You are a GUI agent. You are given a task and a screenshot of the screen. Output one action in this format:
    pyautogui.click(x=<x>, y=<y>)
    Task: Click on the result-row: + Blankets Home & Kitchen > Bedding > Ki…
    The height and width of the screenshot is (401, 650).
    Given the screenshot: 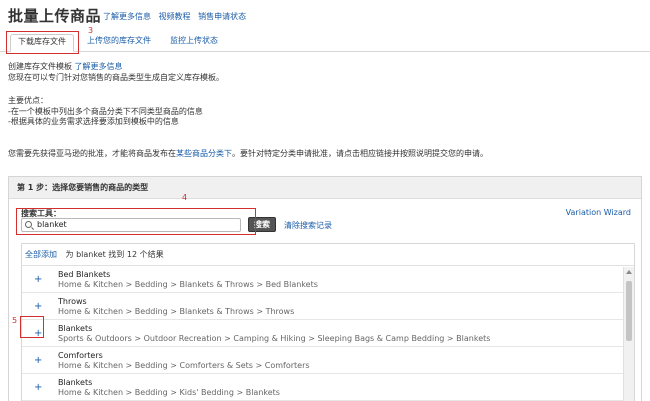 What is the action you would take?
    pyautogui.click(x=323, y=388)
    